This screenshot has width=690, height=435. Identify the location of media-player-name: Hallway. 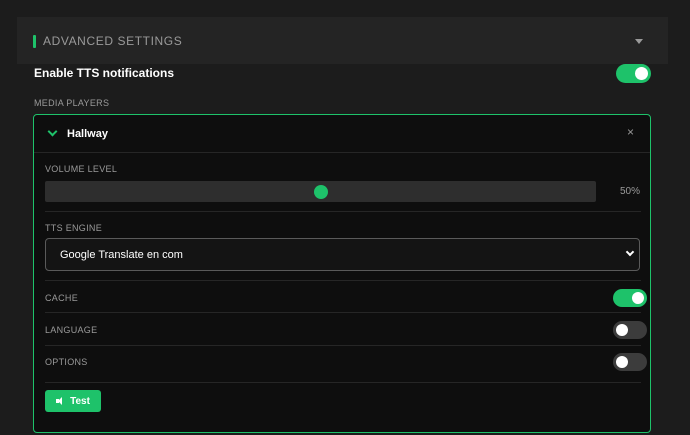
(87, 134).